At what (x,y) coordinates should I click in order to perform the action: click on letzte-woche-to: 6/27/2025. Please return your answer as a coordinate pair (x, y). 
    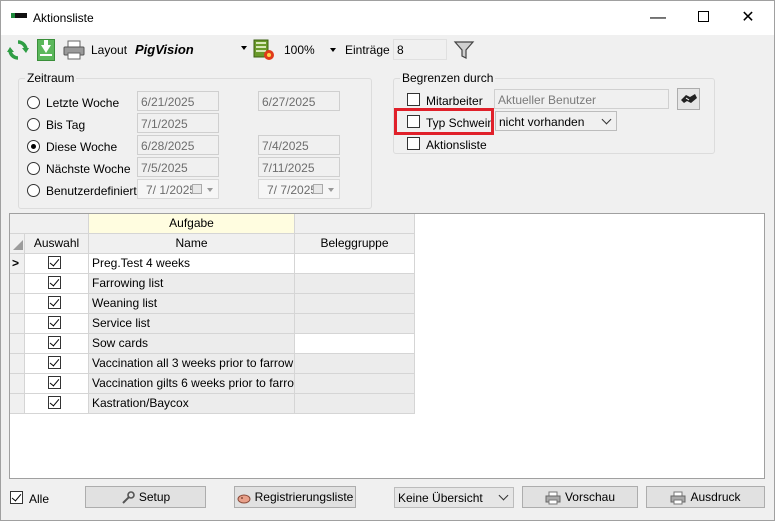
    Looking at the image, I should click on (299, 101).